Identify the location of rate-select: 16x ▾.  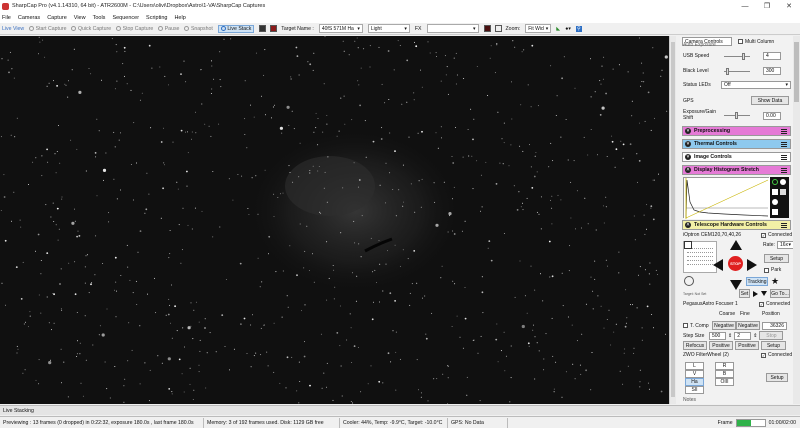
(784, 245).